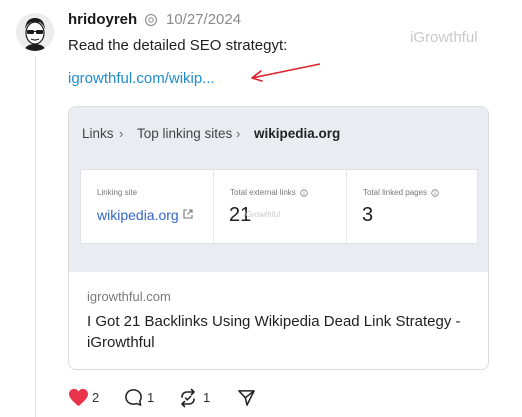 Image resolution: width=522 pixels, height=417 pixels. I want to click on avatar-cartoon-icon, so click(35, 32).